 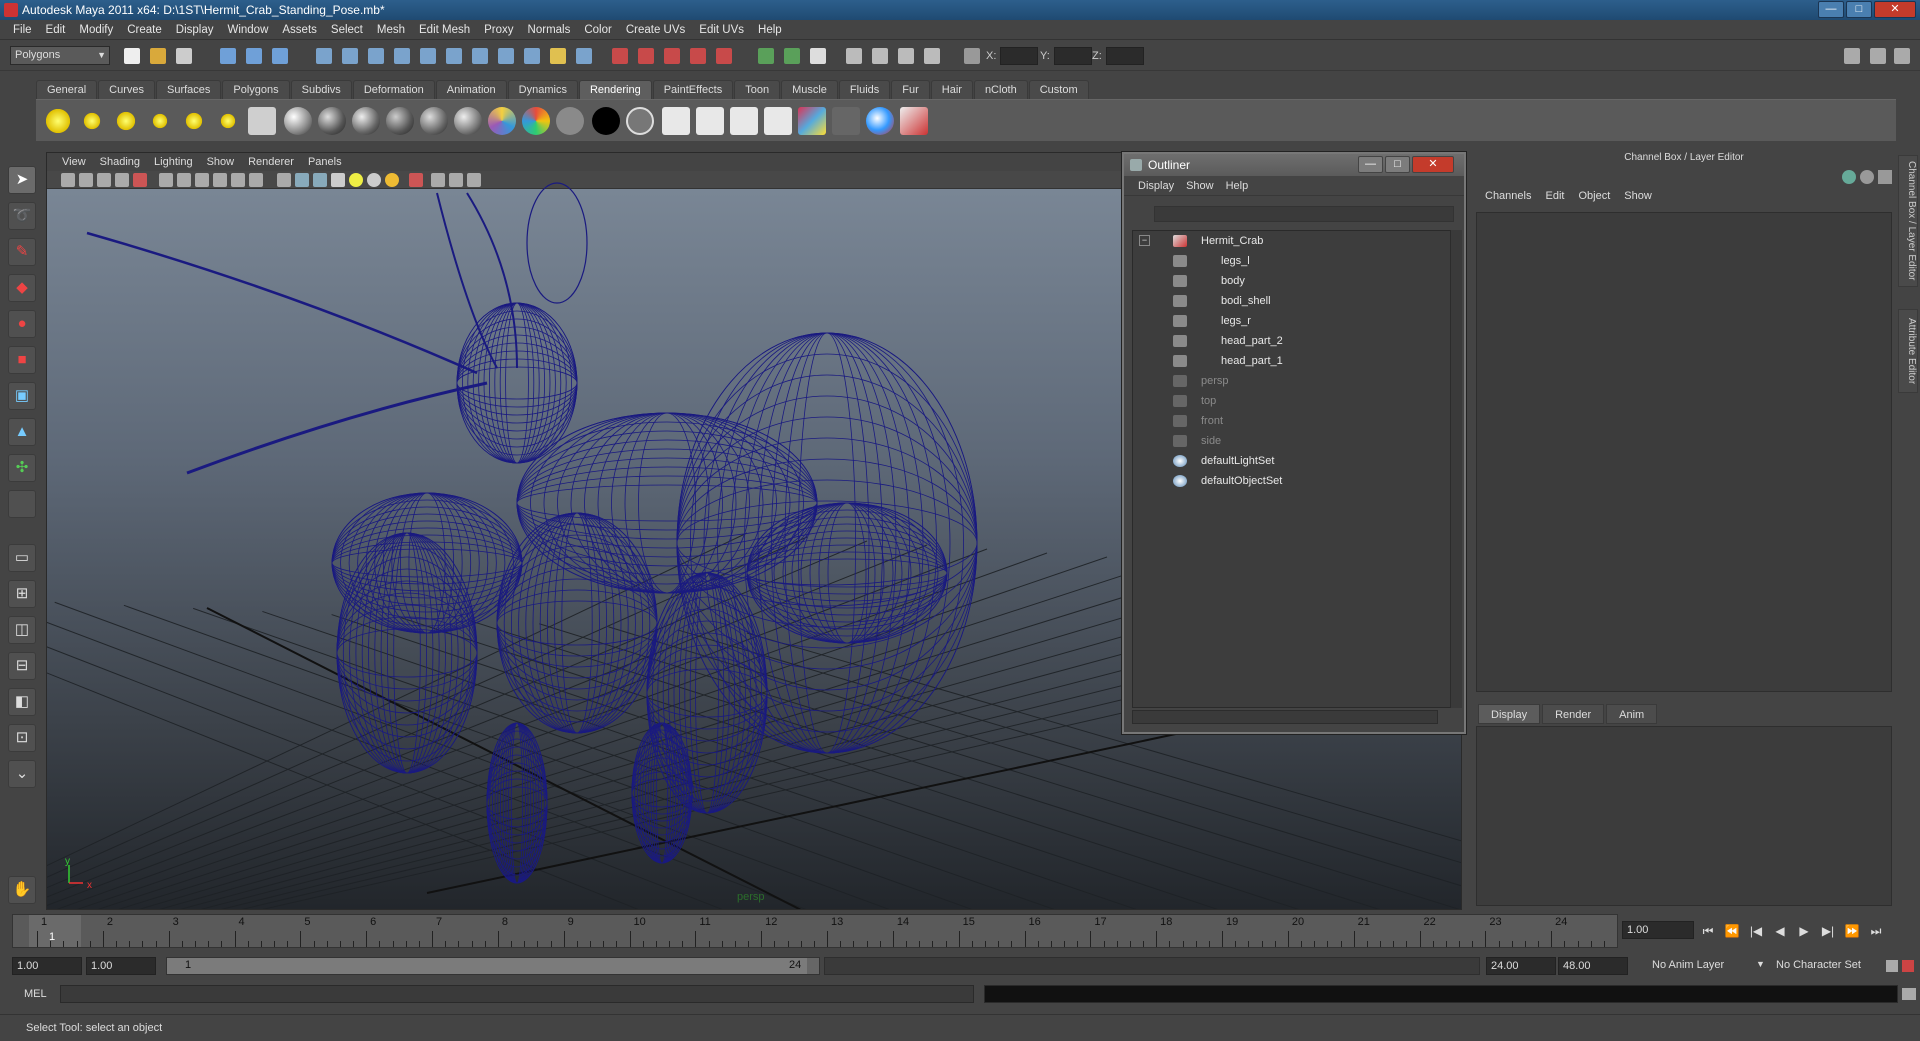 What do you see at coordinates (376, 56) in the screenshot?
I see `pick-curves-icon` at bounding box center [376, 56].